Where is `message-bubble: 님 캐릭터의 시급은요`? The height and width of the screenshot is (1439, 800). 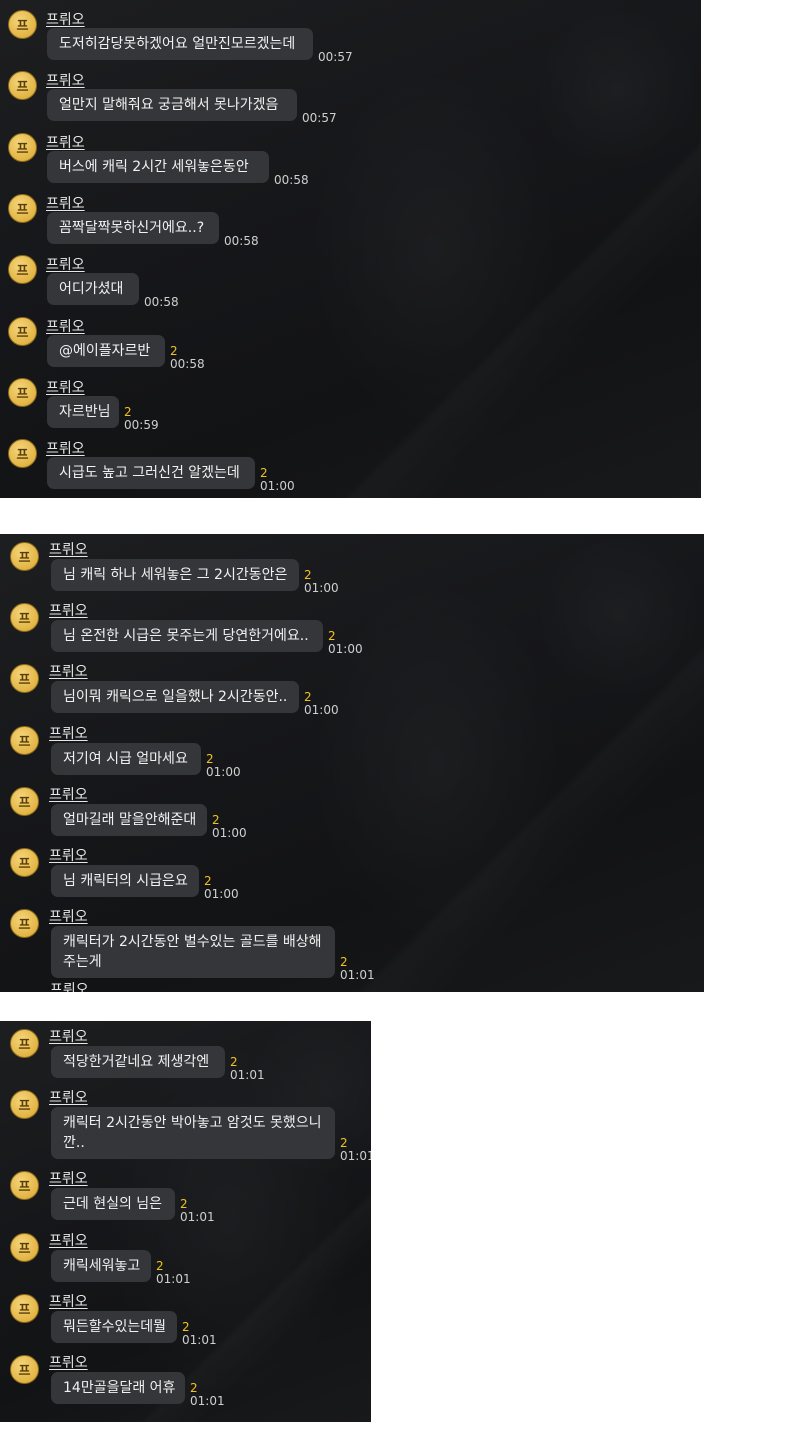
message-bubble: 님 캐릭터의 시급은요 is located at coordinates (125, 881).